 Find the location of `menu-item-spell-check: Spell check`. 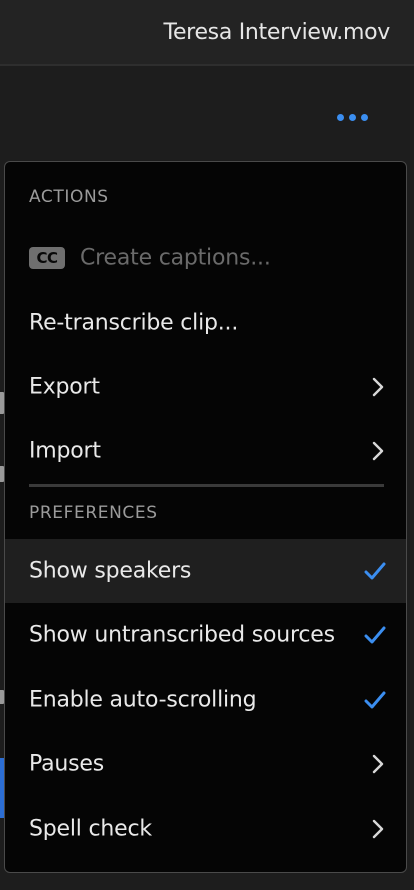

menu-item-spell-check: Spell check is located at coordinates (205, 829).